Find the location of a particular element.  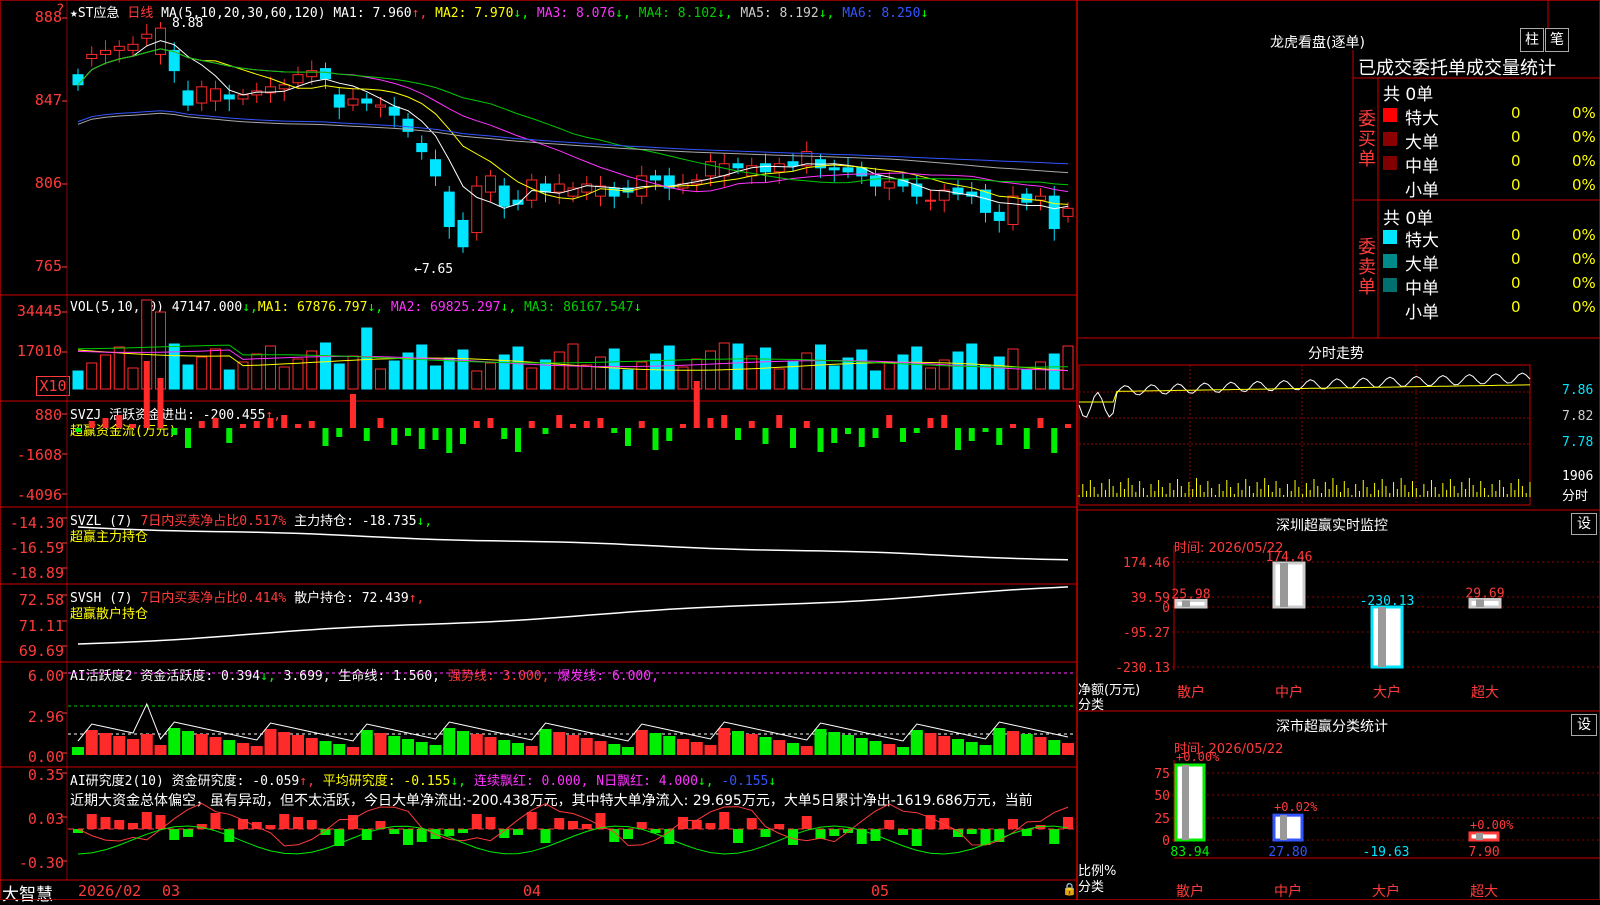

vol-ma3: MA3: 86167.547 is located at coordinates (578, 307).